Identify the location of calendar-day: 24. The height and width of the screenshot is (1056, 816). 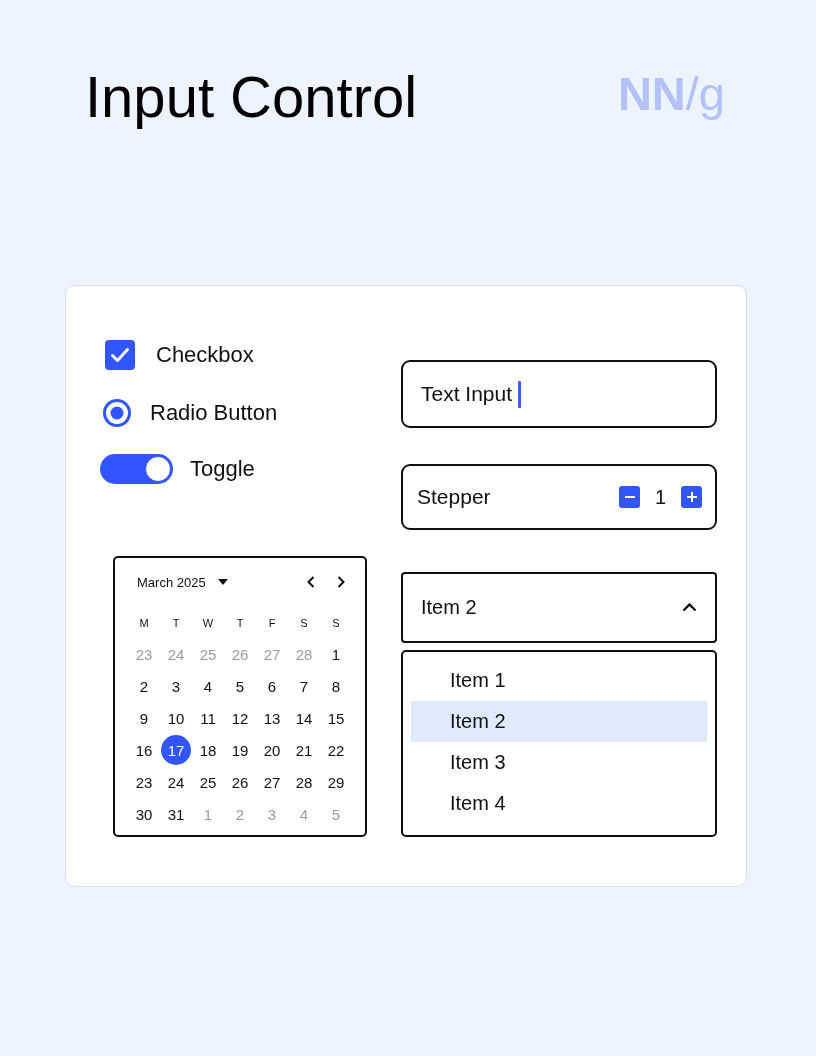
(176, 782).